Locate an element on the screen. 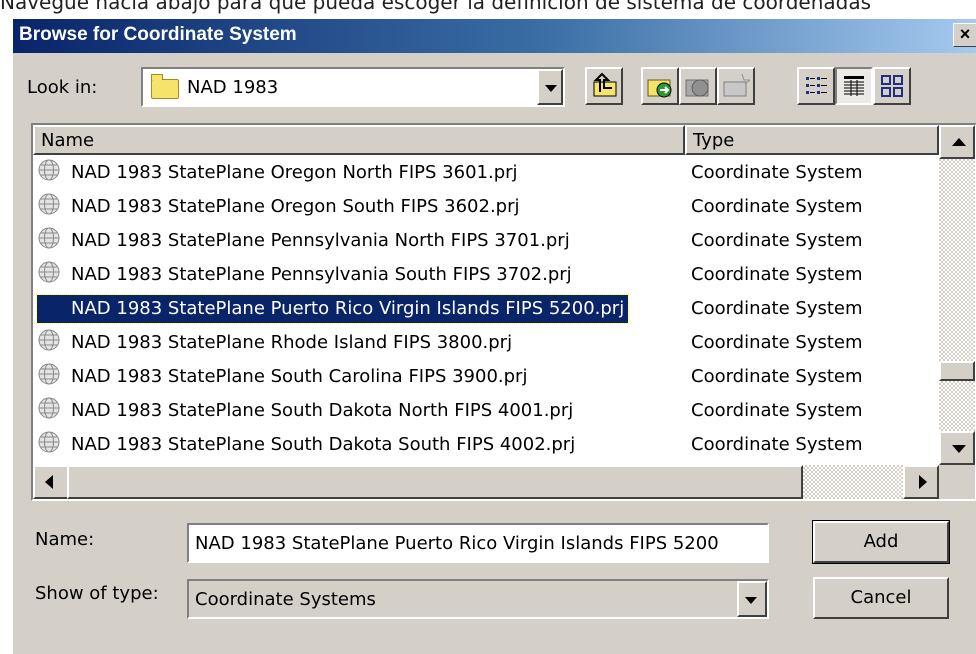 Image resolution: width=976 pixels, height=654 pixels. thumbnails-view-icon is located at coordinates (892, 86).